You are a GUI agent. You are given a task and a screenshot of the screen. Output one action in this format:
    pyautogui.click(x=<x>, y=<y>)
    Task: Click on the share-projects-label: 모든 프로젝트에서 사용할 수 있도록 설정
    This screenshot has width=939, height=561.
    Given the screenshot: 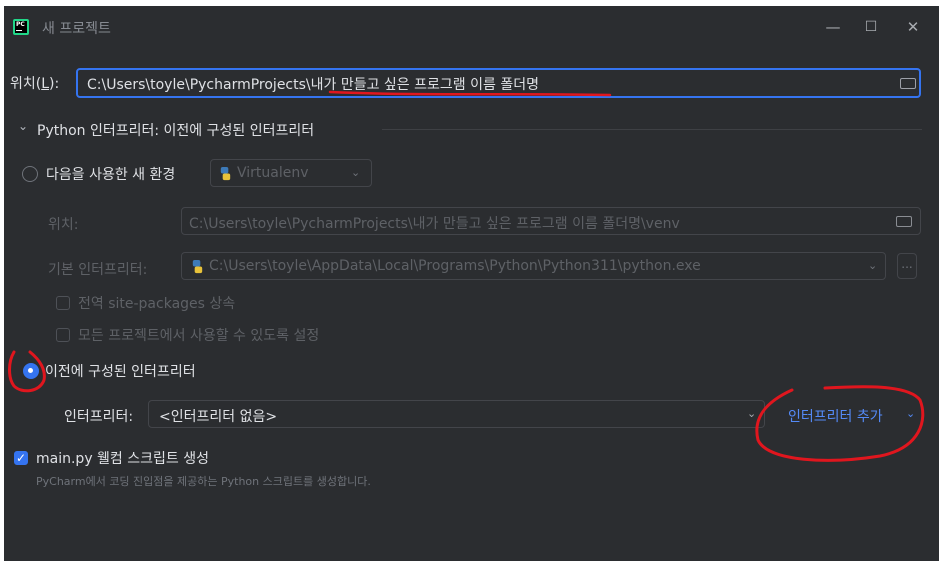 What is the action you would take?
    pyautogui.click(x=199, y=336)
    